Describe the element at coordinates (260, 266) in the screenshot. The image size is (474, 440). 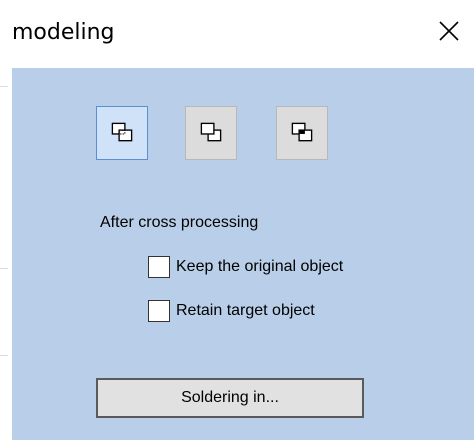
I see `keep-original-label: Keep the original object` at that location.